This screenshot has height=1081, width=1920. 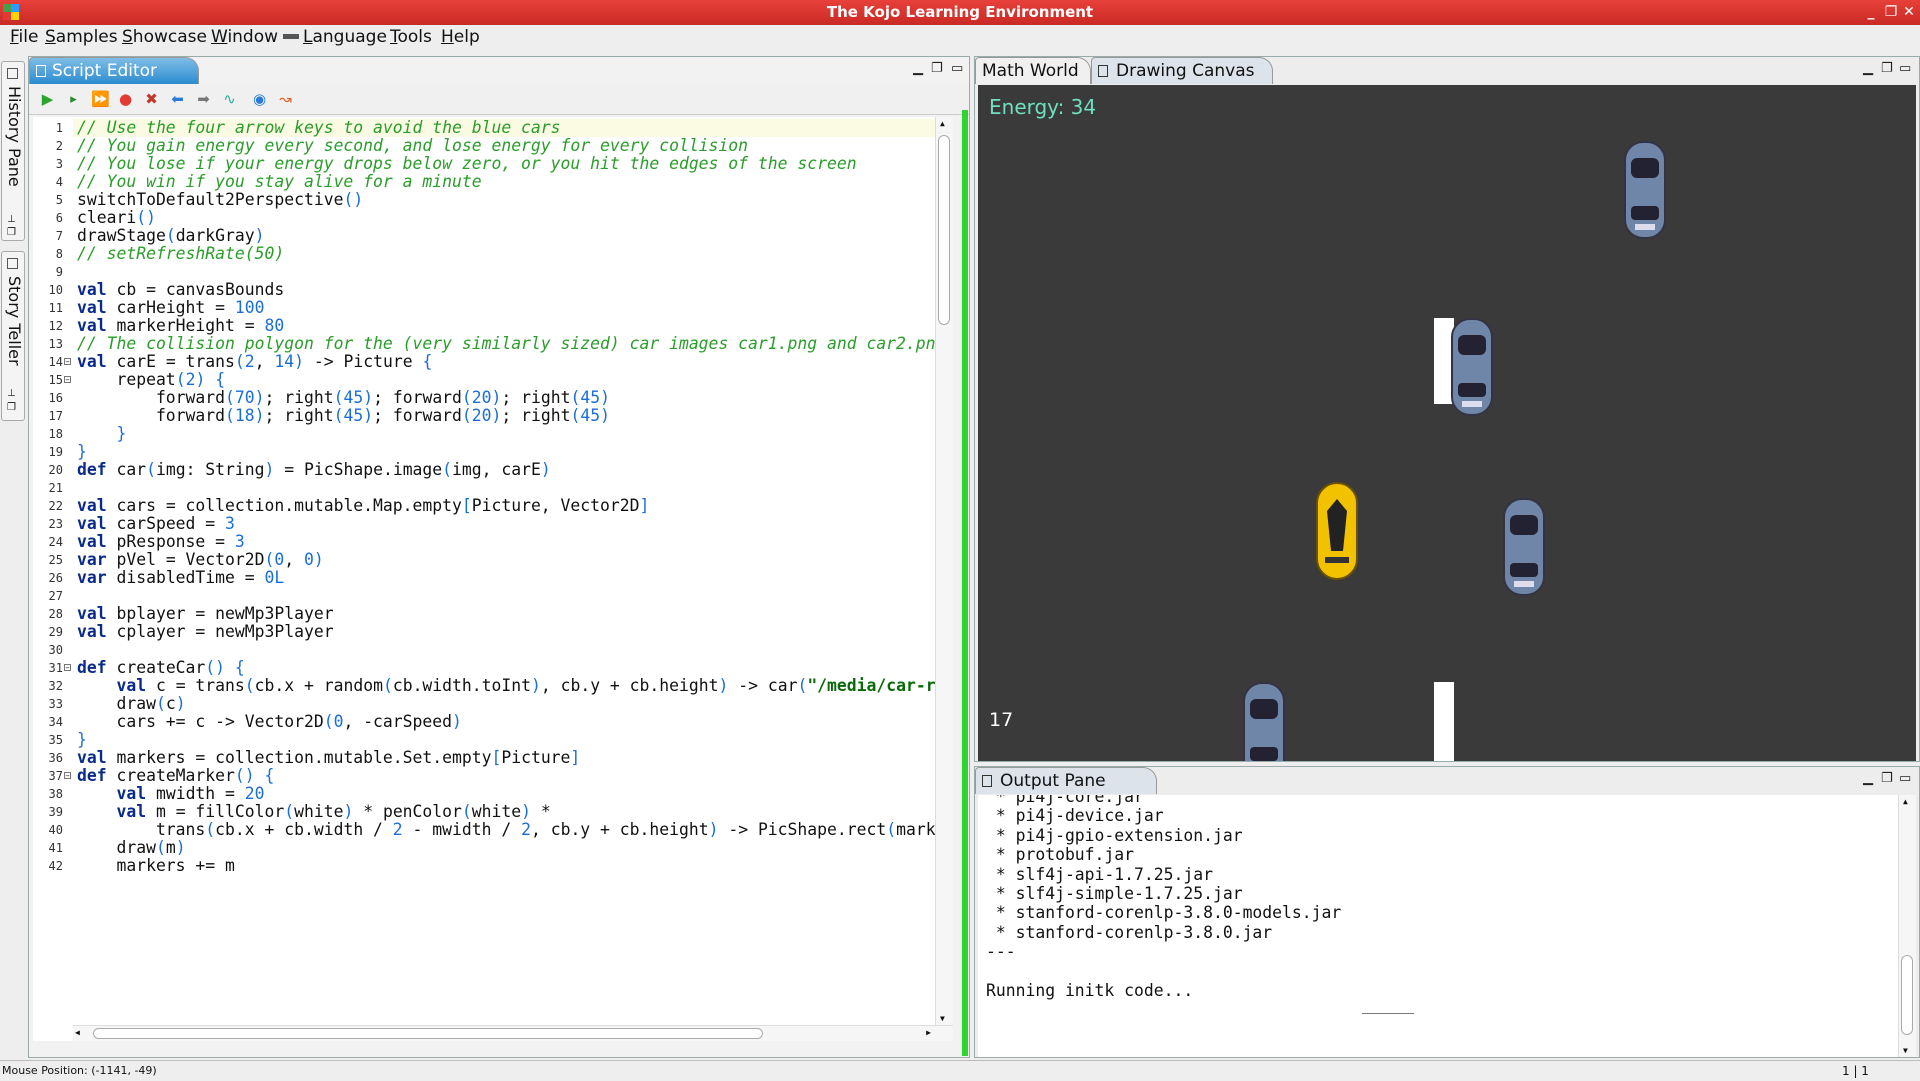 I want to click on story-teller-tab: Story Teller ⊥ ❐, so click(x=13, y=336).